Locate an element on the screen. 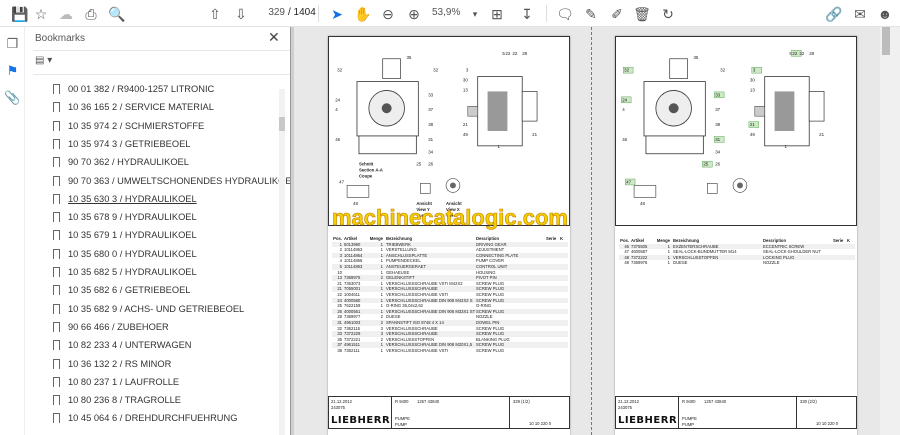 Image resolution: width=900 pixels, height=435 pixels. draw-icon: ✐ is located at coordinates (617, 14).